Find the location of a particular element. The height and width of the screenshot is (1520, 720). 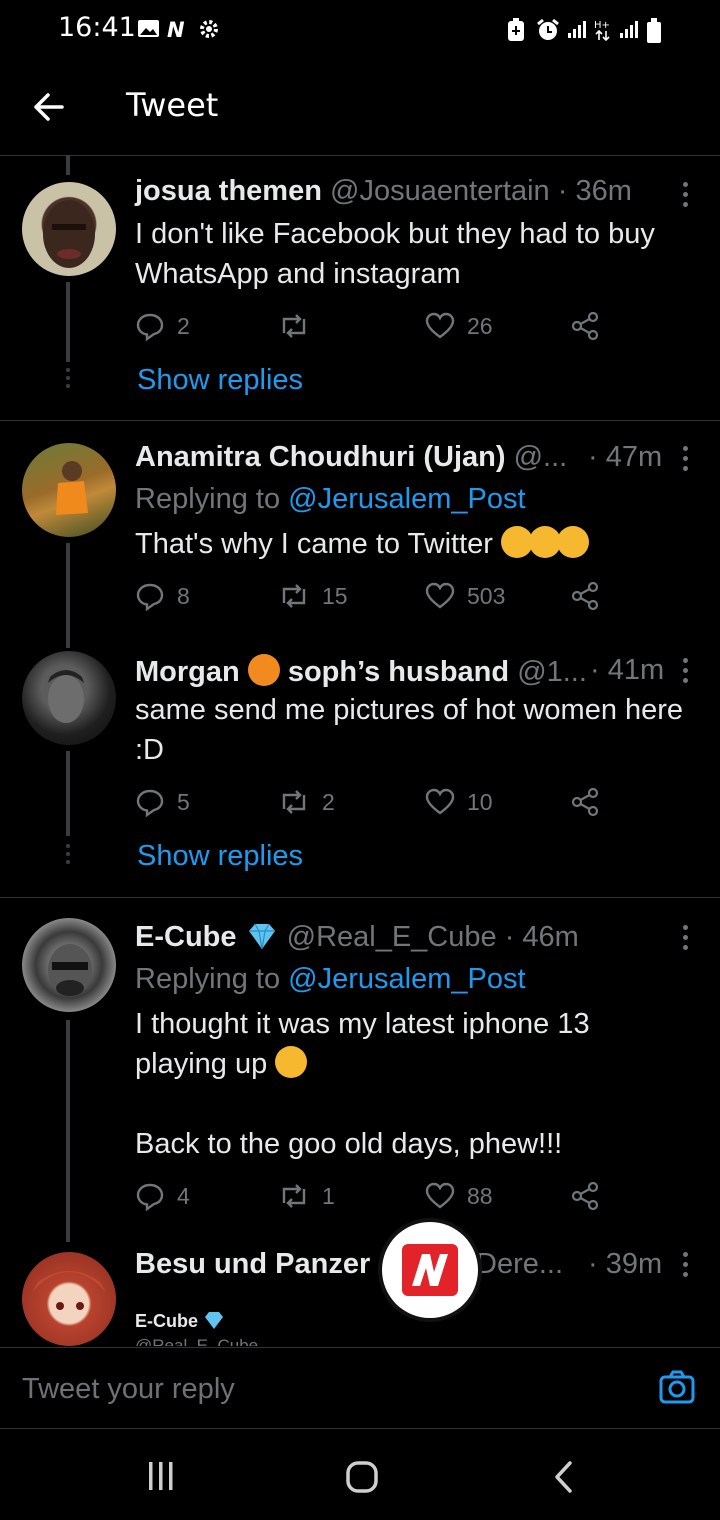

retweet-button: 1 is located at coordinates (306, 1196).